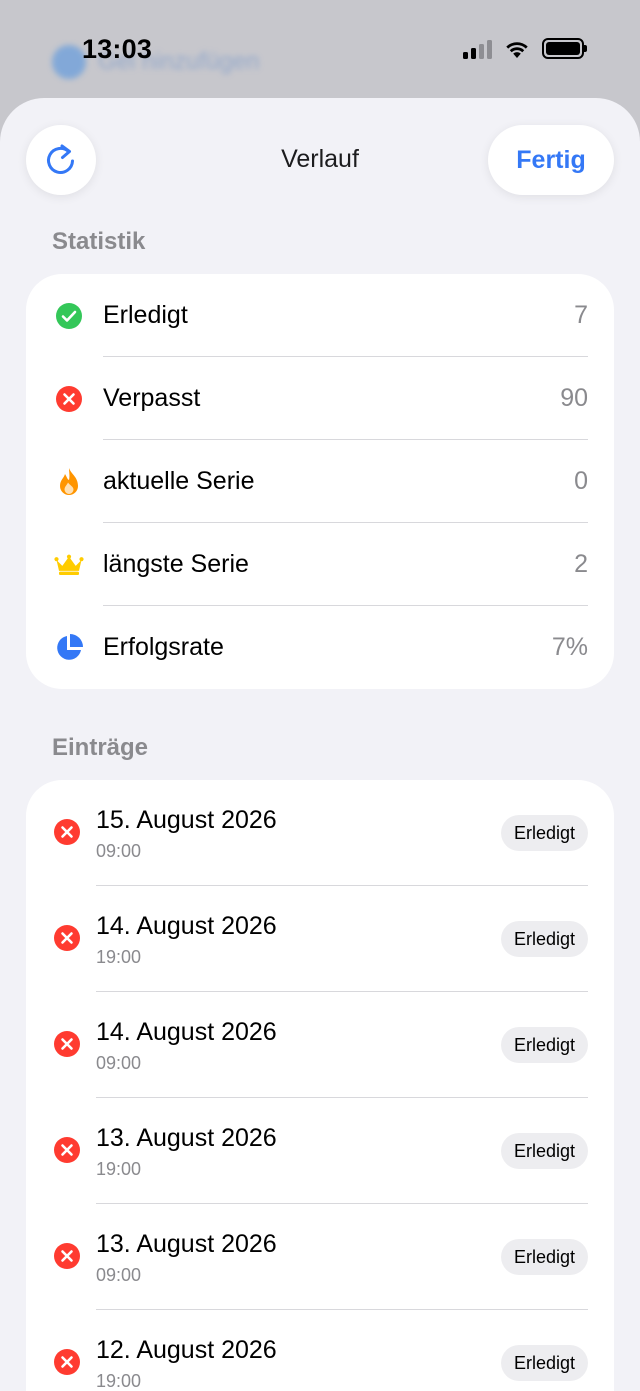  What do you see at coordinates (320, 315) in the screenshot?
I see `stat-row-completed: Erledigt 7` at bounding box center [320, 315].